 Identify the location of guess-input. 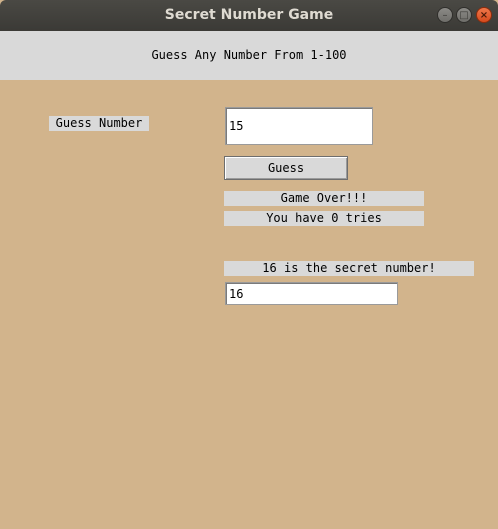
(299, 126).